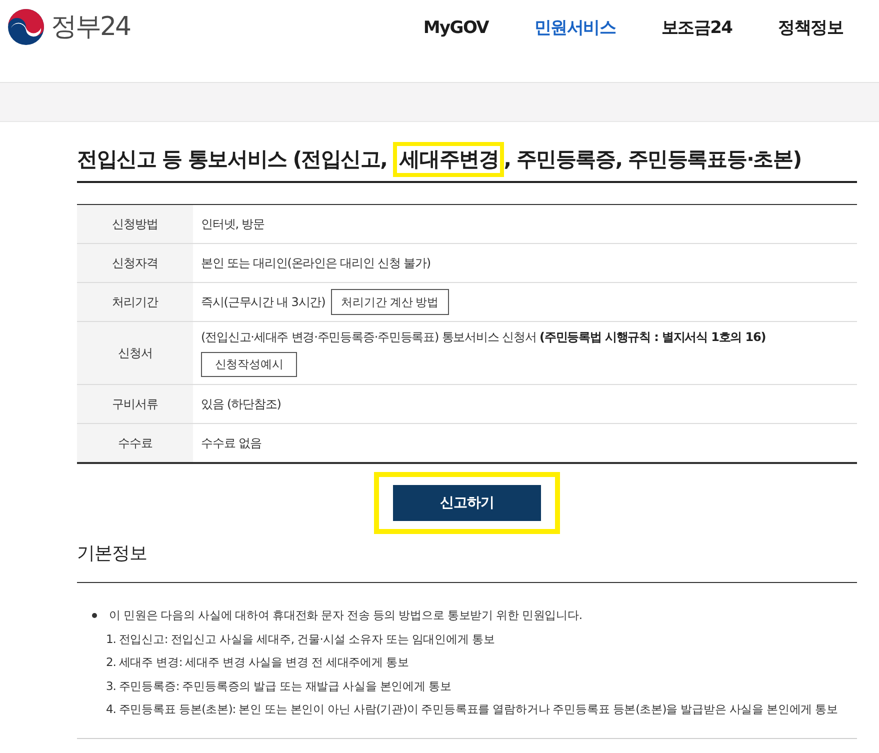  Describe the element at coordinates (249, 364) in the screenshot. I see `form-example-button: 신청작성예시` at that location.